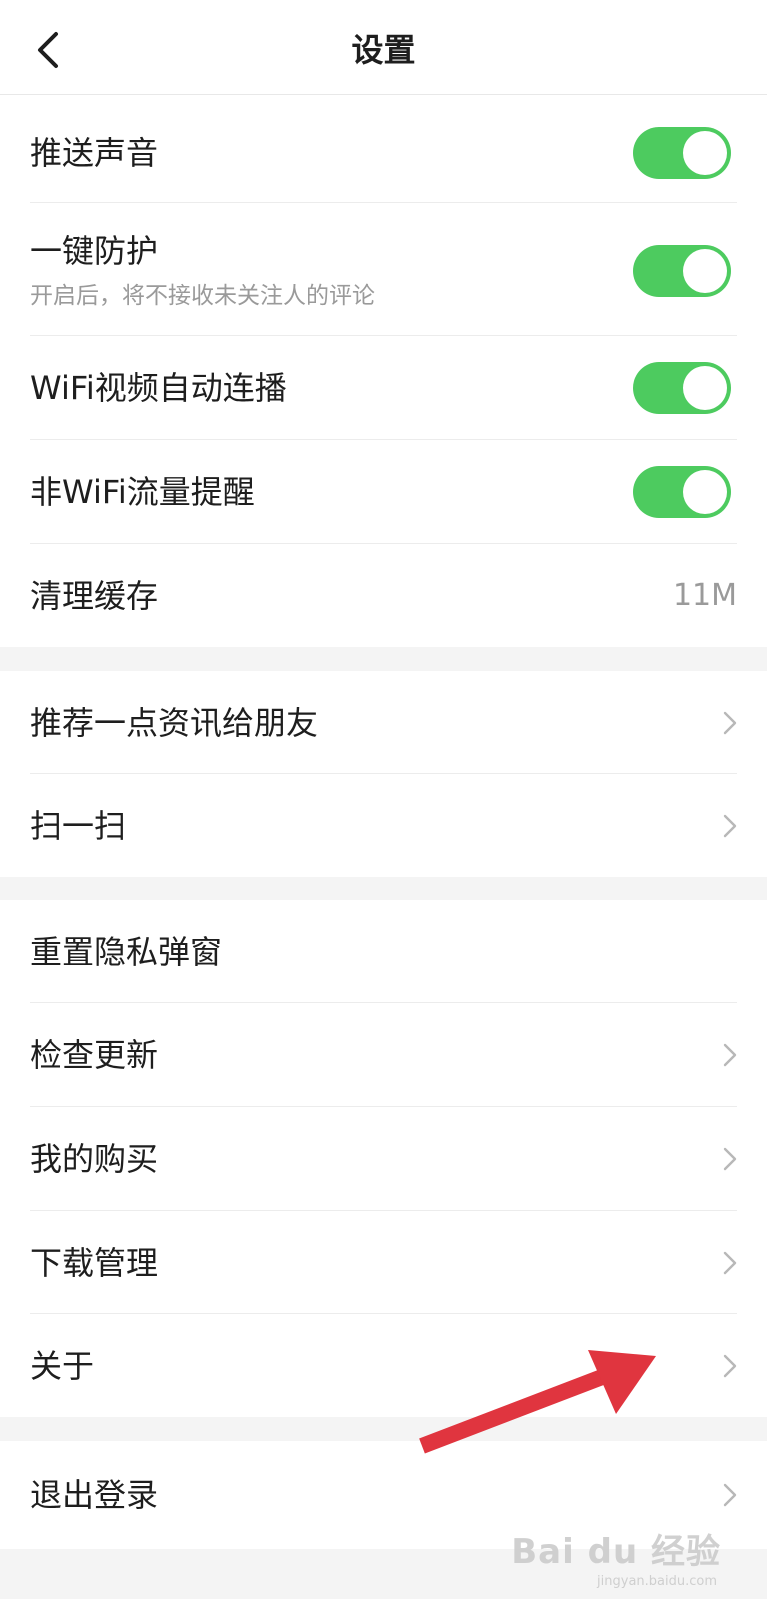 The height and width of the screenshot is (1599, 767). I want to click on cache-size-value: 11M, so click(704, 595).